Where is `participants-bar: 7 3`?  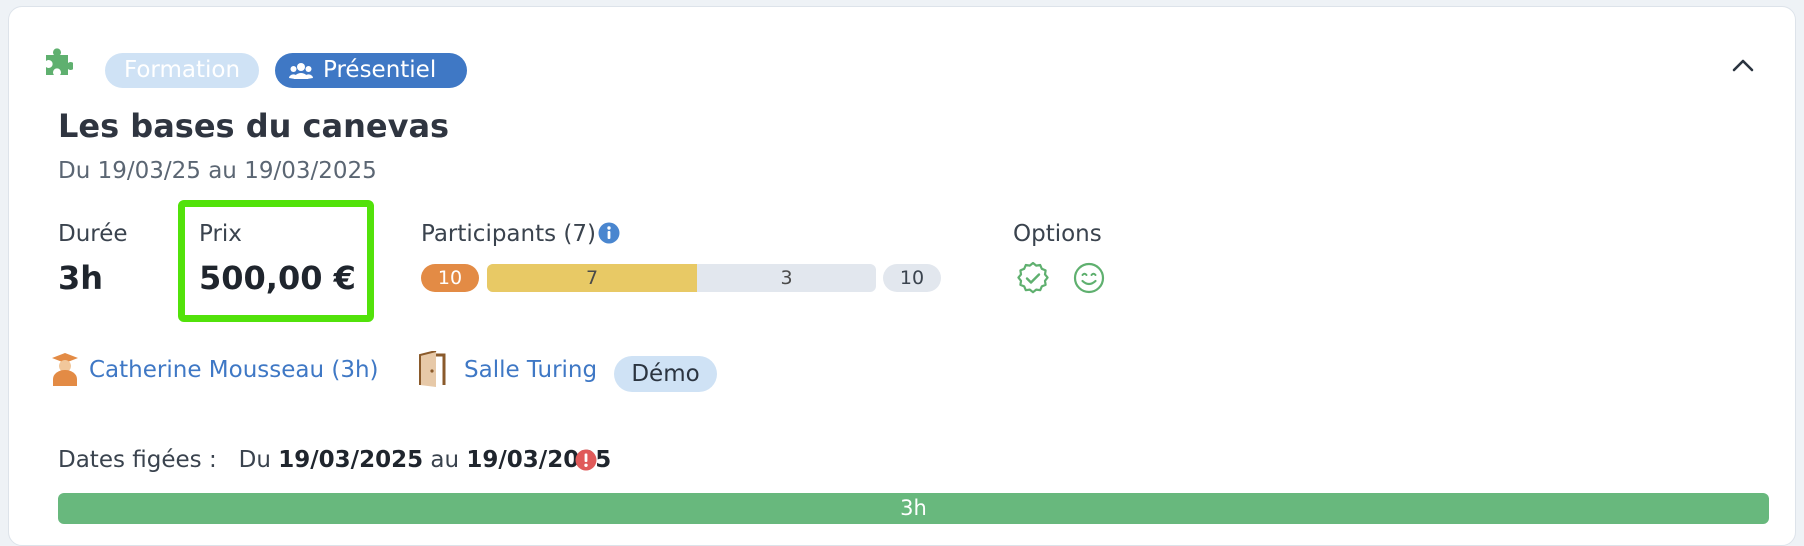
participants-bar: 7 3 is located at coordinates (681, 278).